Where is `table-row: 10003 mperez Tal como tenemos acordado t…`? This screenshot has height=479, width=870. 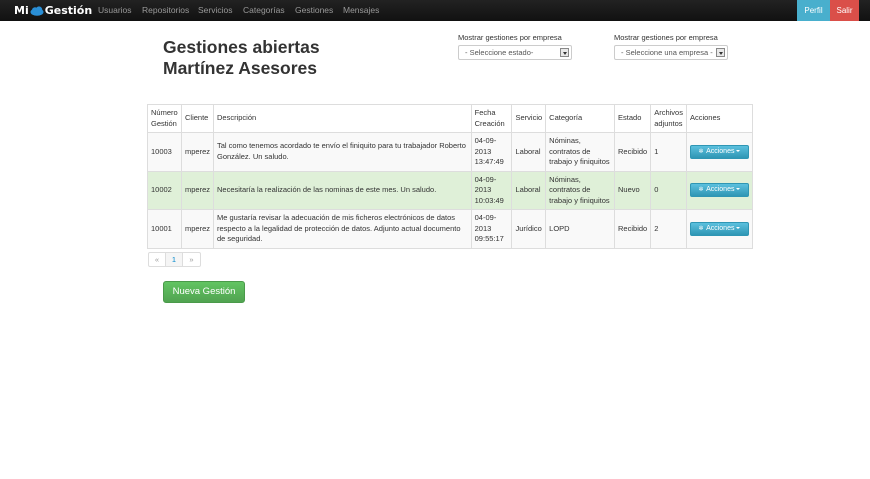
table-row: 10003 mperez Tal como tenemos acordado t… is located at coordinates (450, 152).